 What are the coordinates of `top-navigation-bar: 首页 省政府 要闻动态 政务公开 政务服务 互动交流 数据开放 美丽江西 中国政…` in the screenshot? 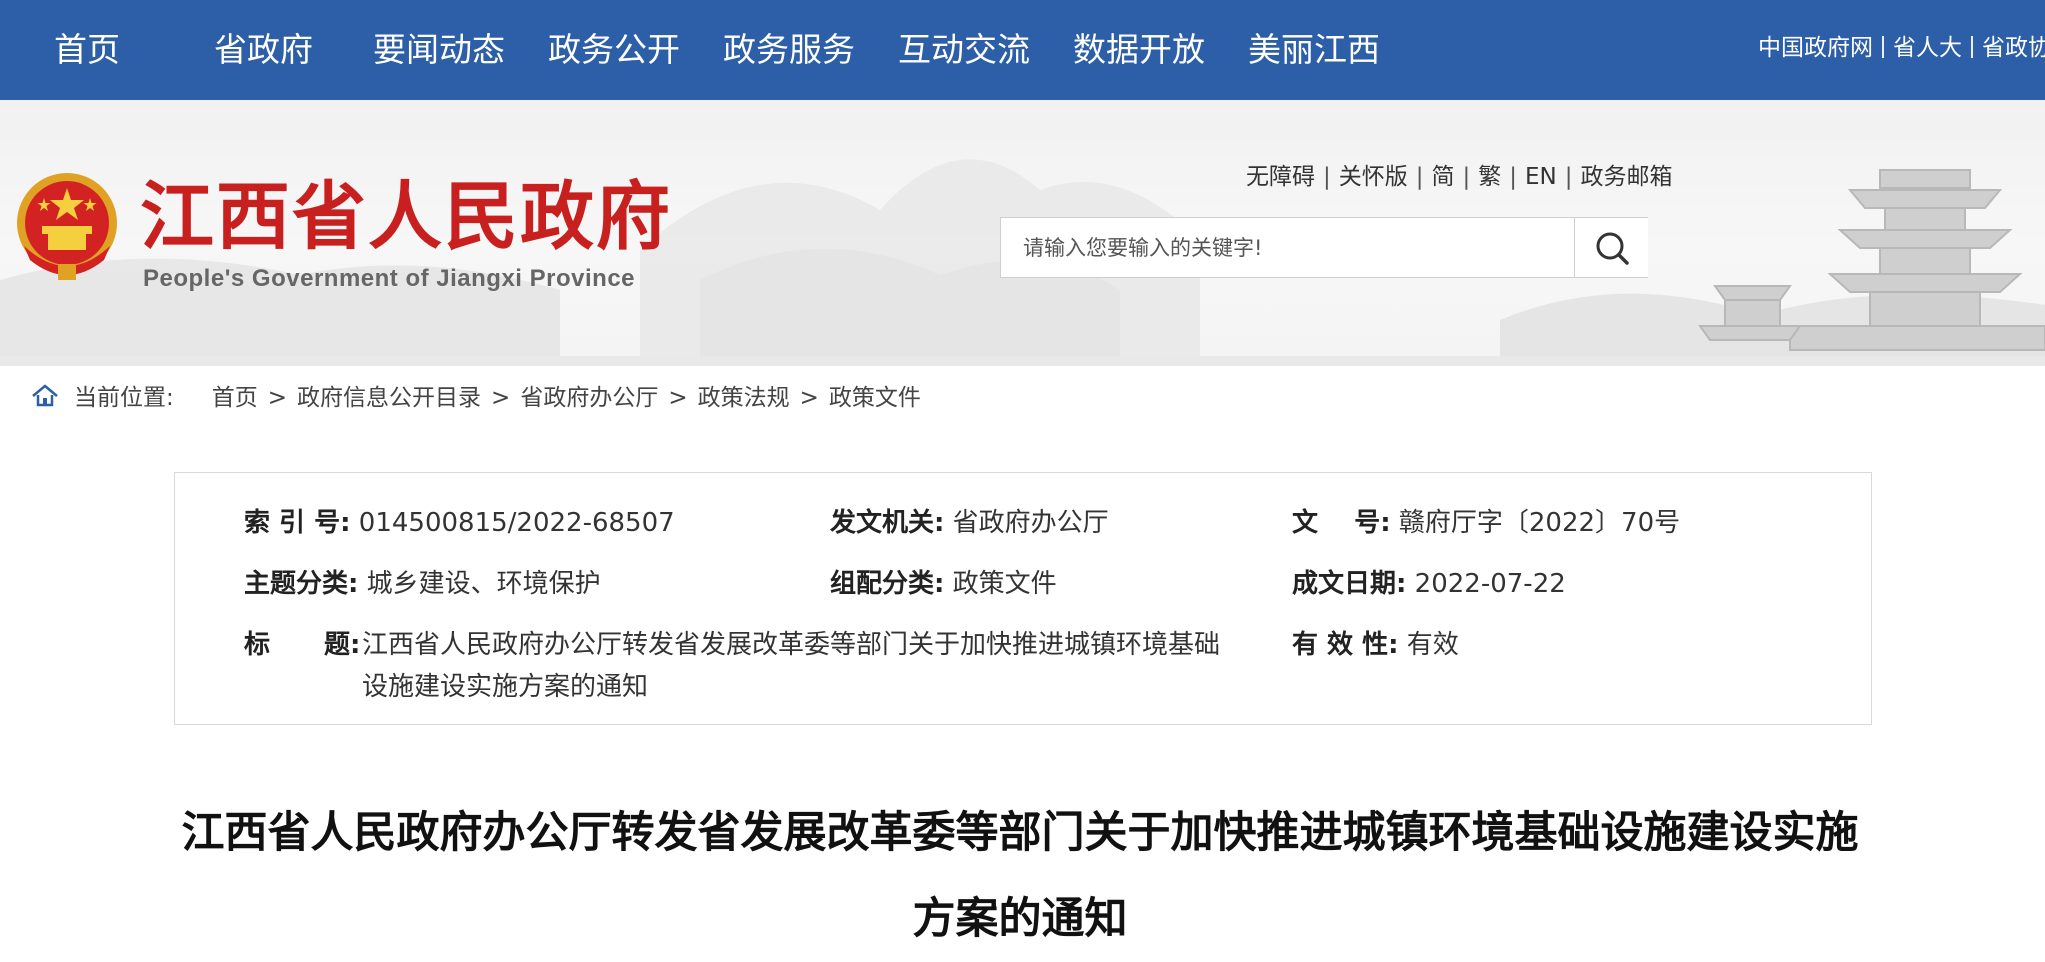 It's located at (1022, 50).